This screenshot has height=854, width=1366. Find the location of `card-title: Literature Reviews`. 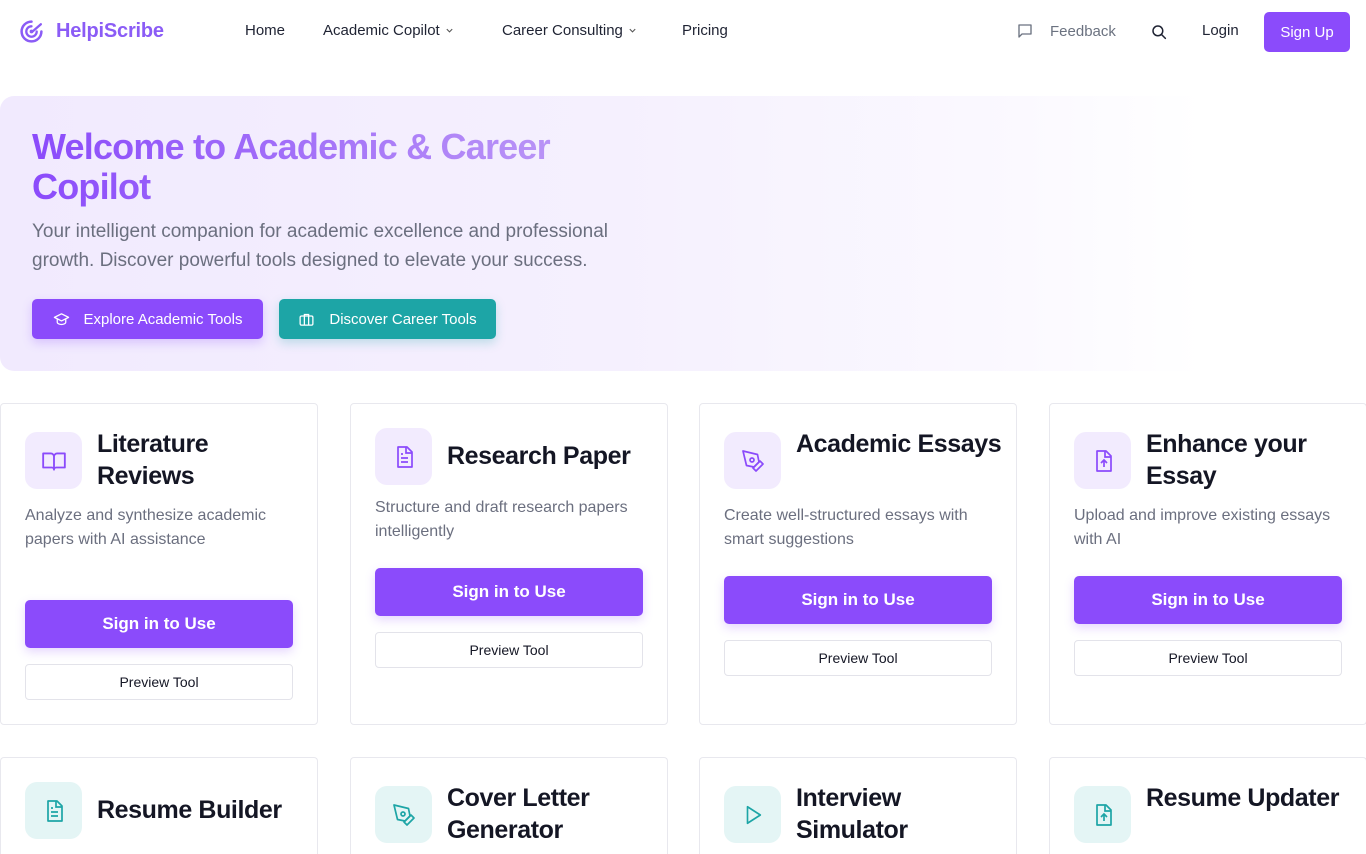

card-title: Literature Reviews is located at coordinates (153, 460).